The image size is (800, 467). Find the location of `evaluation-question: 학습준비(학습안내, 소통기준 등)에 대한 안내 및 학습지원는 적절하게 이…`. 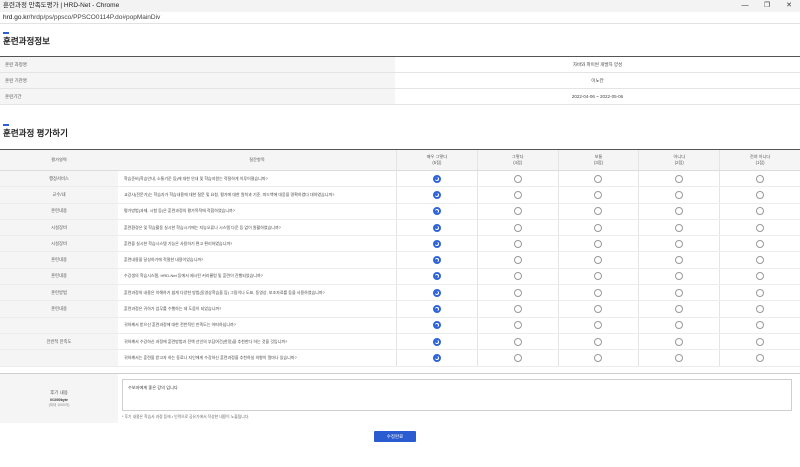

evaluation-question: 학습준비(학습안내, 소통기준 등)에 대한 안내 및 학습지원는 적절하게 이… is located at coordinates (196, 178).